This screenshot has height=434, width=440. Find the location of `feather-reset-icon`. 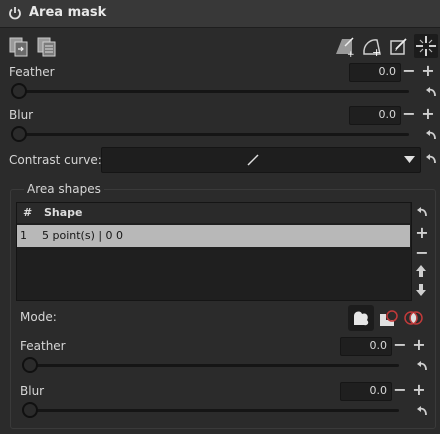

feather-reset-icon is located at coordinates (431, 92).